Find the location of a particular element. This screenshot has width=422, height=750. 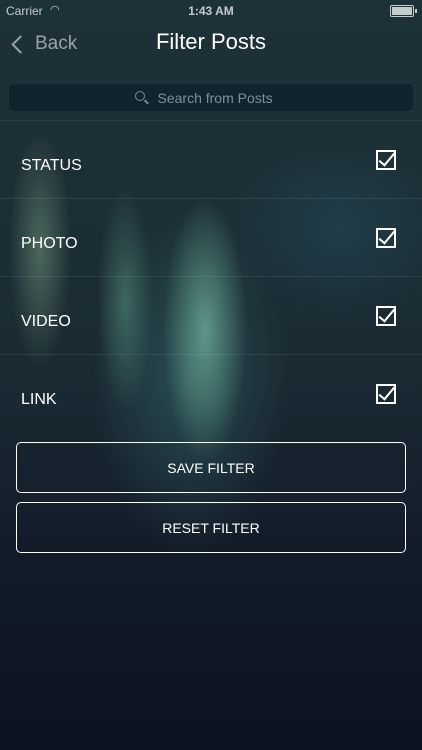

save-filter-button: SAVE FILTER is located at coordinates (211, 467).